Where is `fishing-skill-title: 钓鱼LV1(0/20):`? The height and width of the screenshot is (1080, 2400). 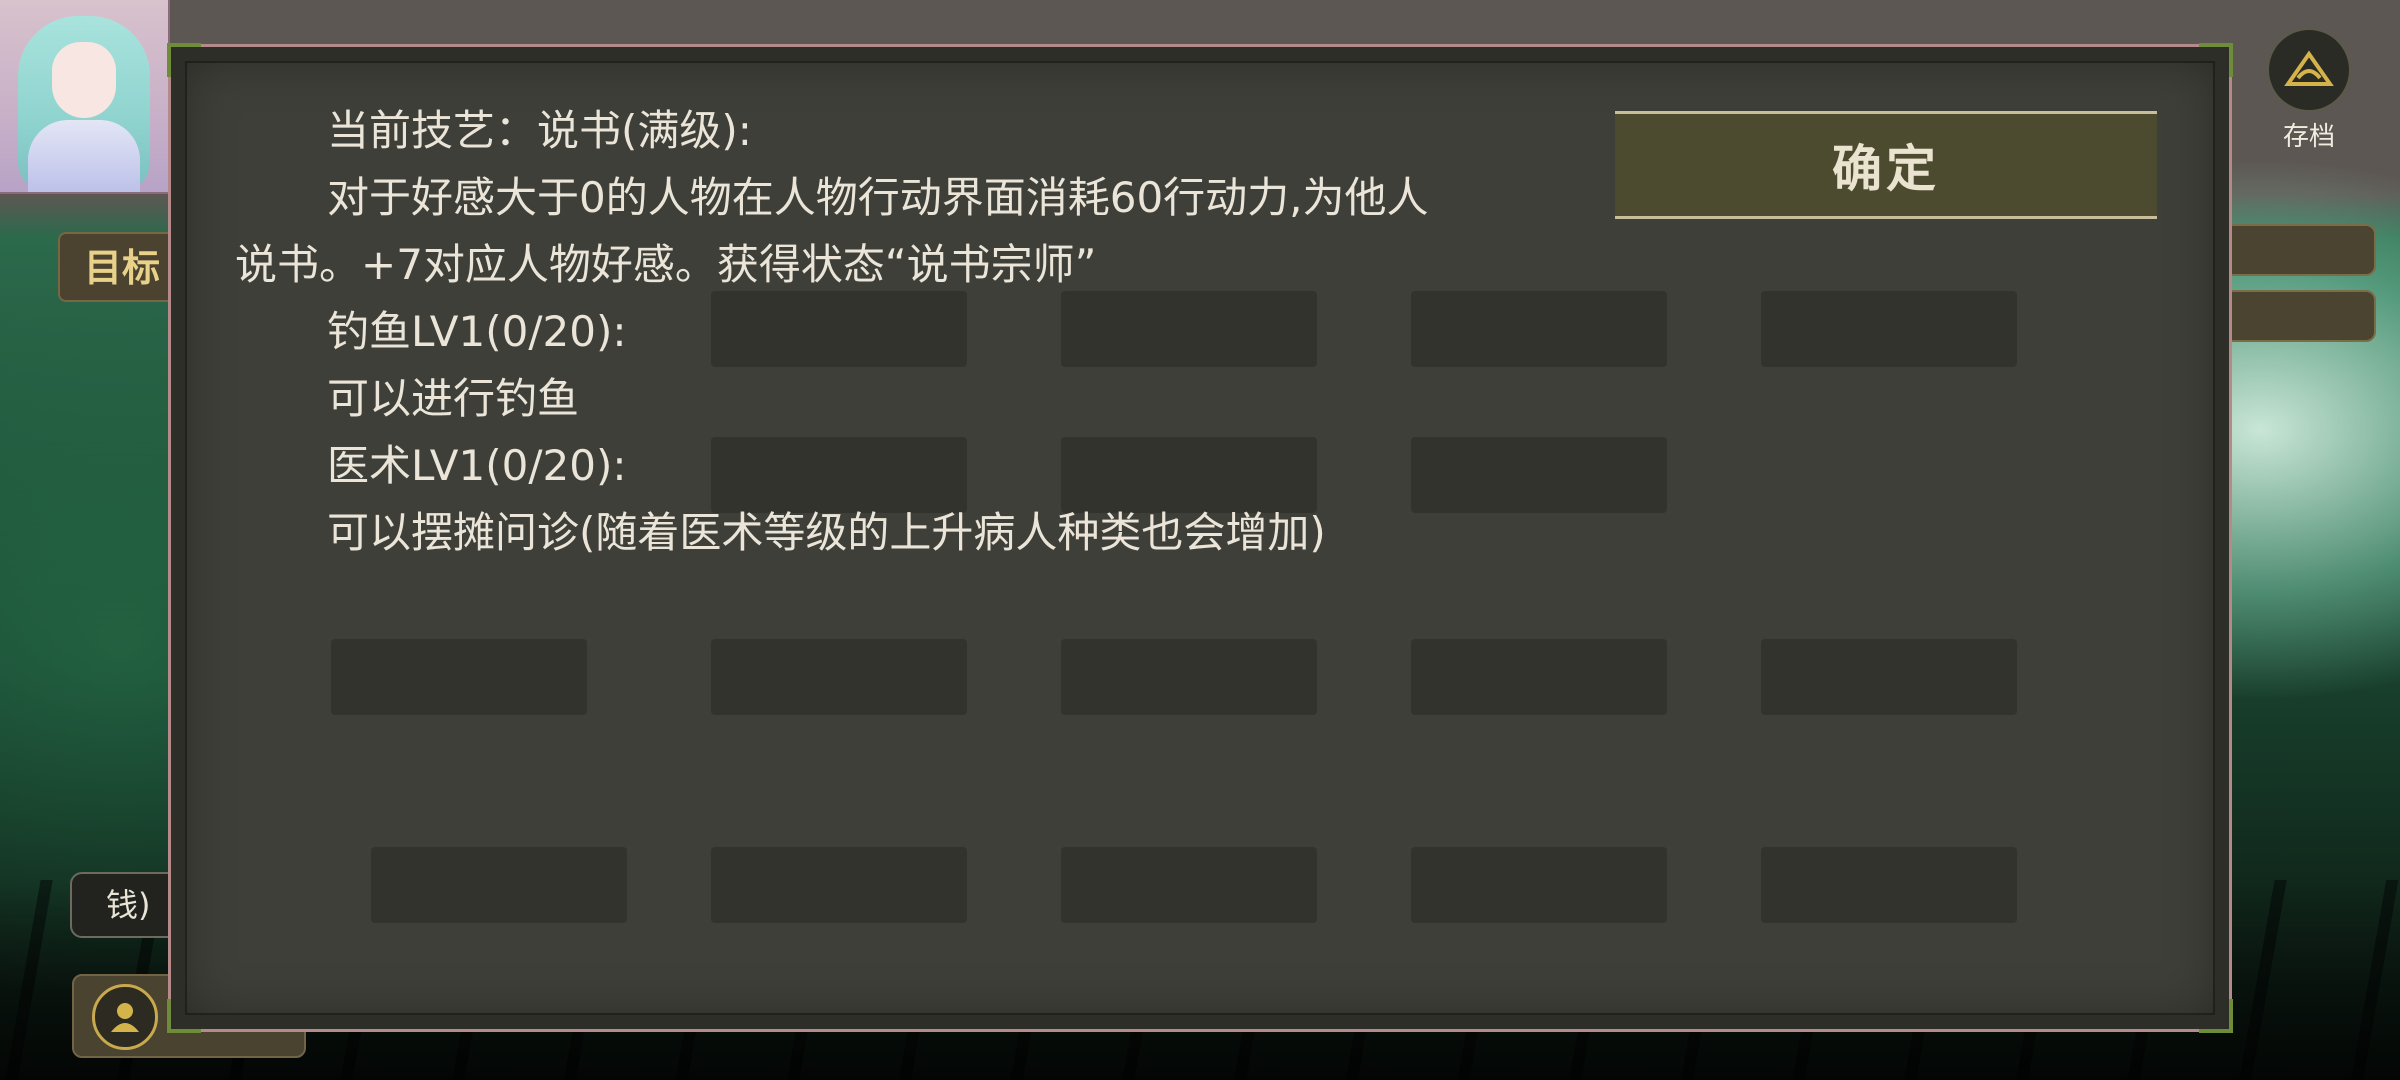
fishing-skill-title: 钓鱼LV1(0/20): is located at coordinates (477, 331).